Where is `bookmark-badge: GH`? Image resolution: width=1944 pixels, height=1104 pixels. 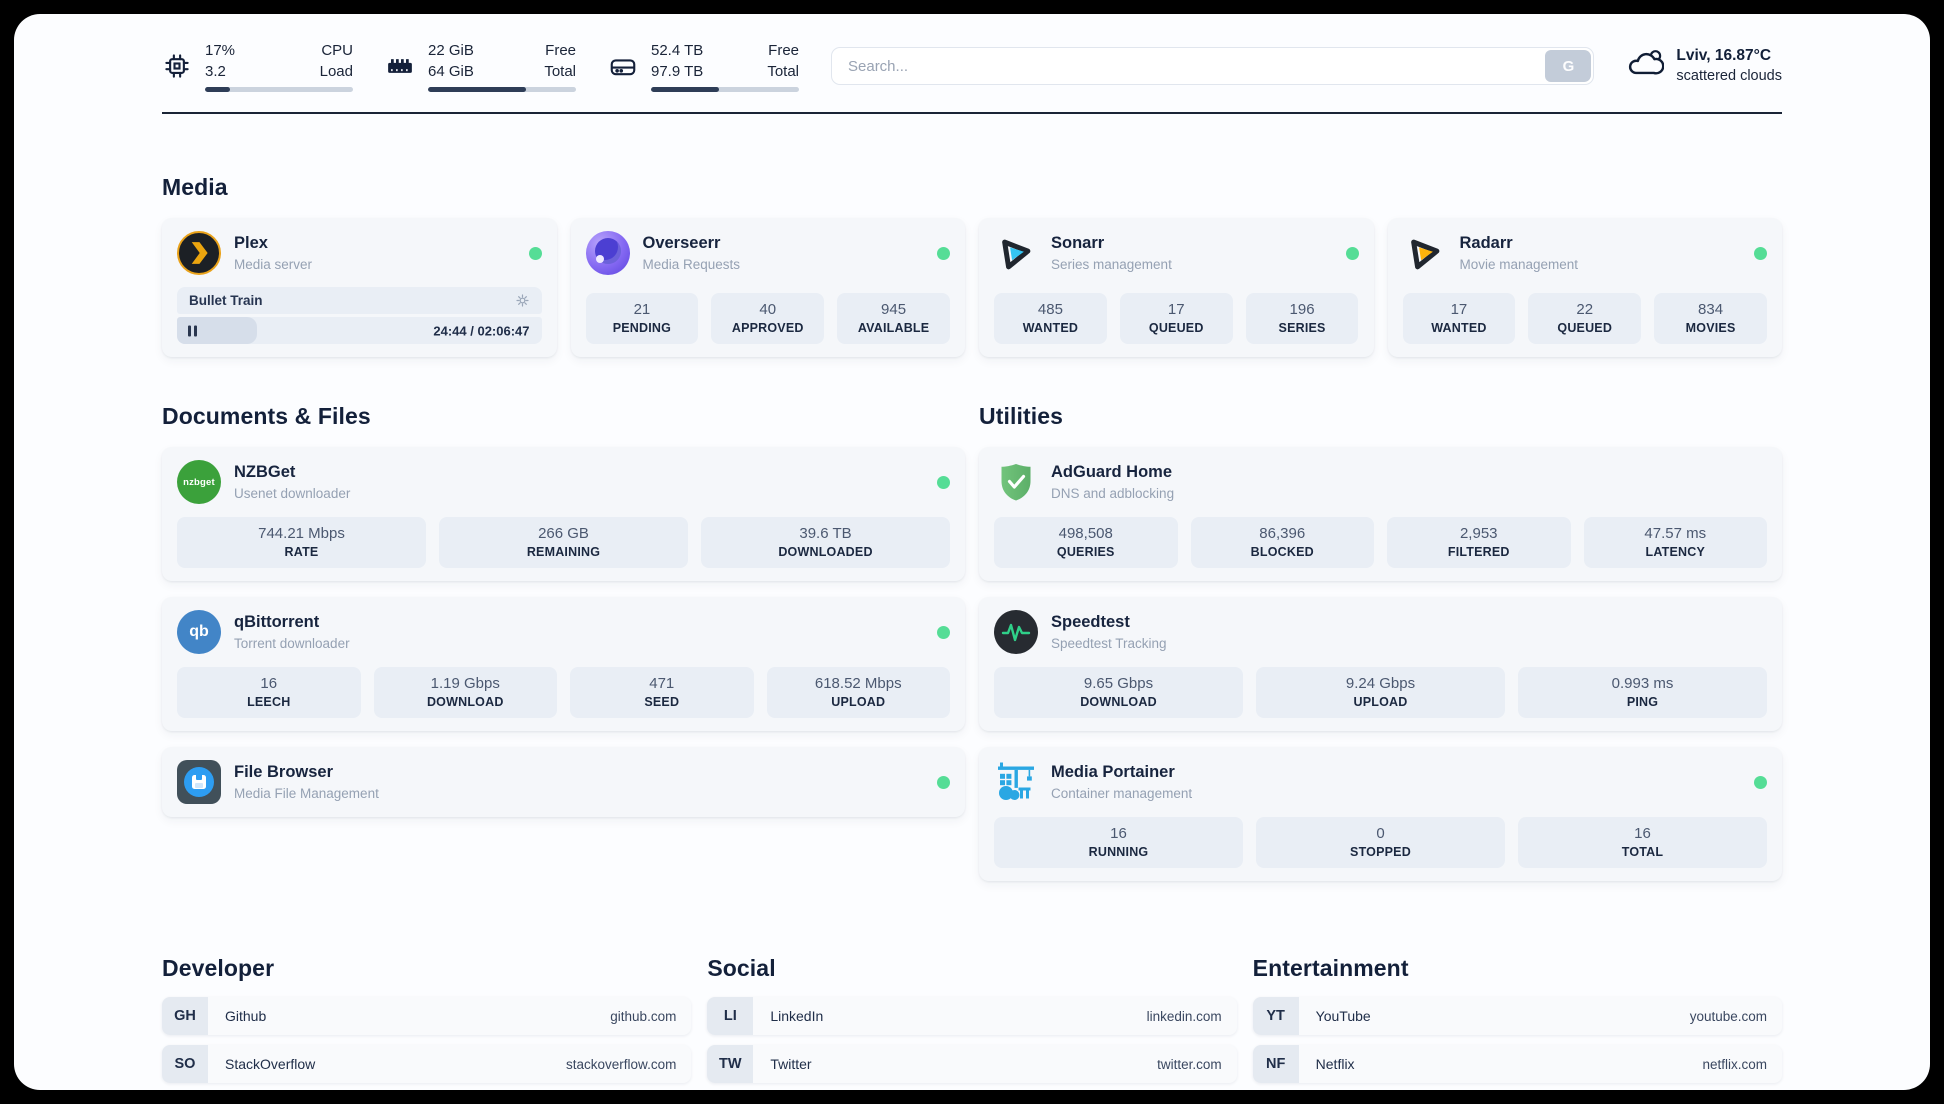
bookmark-badge: GH is located at coordinates (185, 1016).